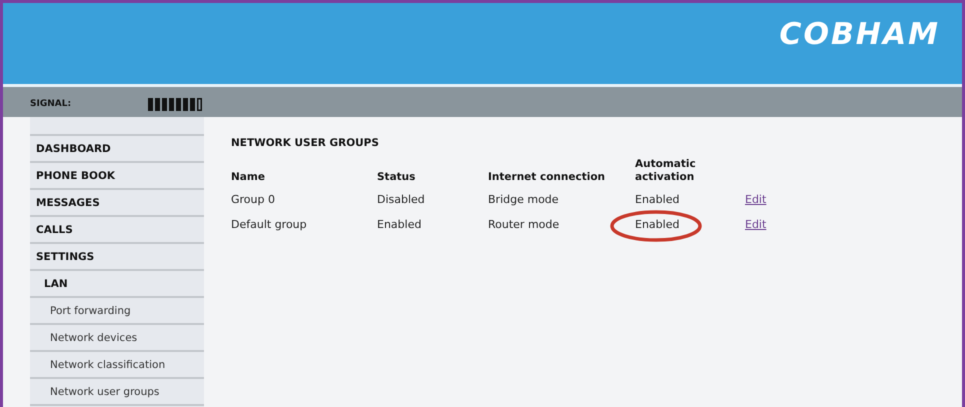 Image resolution: width=965 pixels, height=407 pixels. What do you see at coordinates (253, 199) in the screenshot?
I see `table-cell: Group 0` at bounding box center [253, 199].